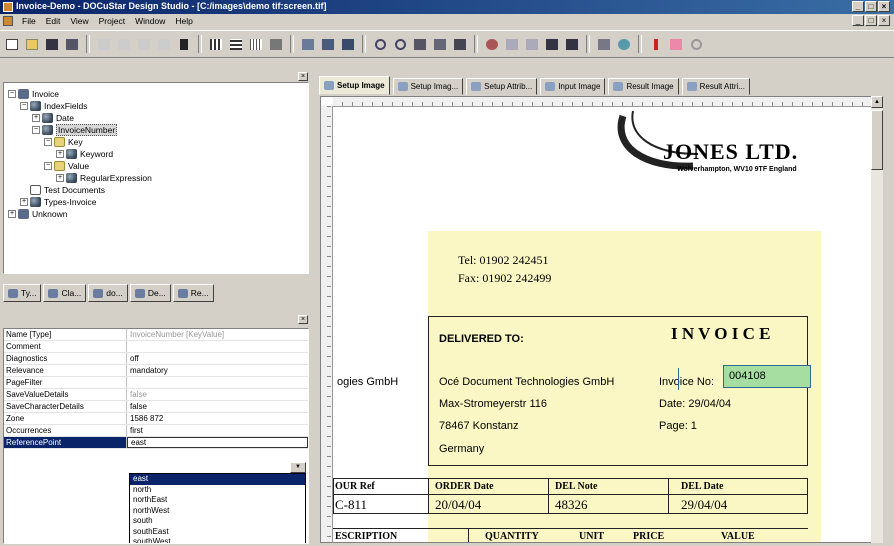 The height and width of the screenshot is (546, 894). What do you see at coordinates (696, 44) in the screenshot?
I see `options-button` at bounding box center [696, 44].